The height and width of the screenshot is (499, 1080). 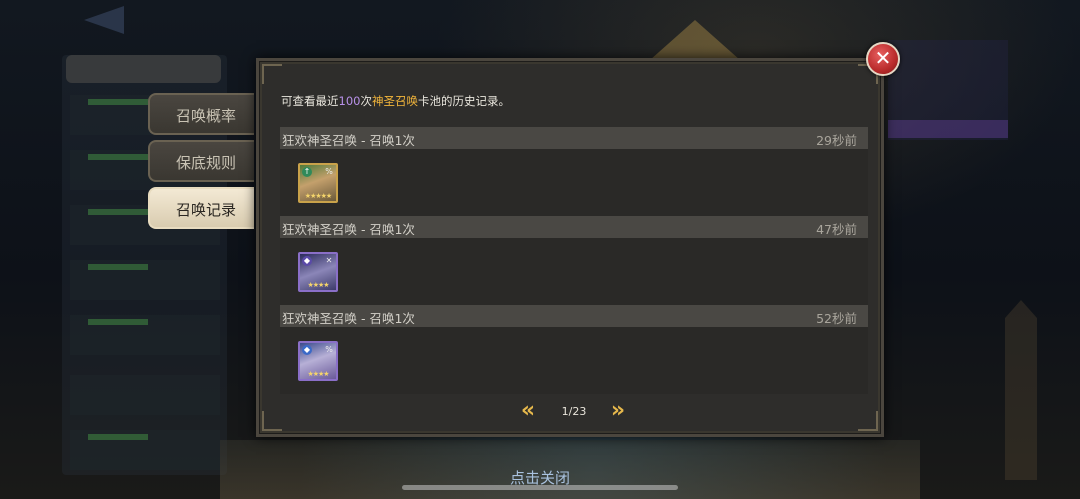 What do you see at coordinates (528, 412) in the screenshot?
I see `double-chevron-left-icon: «` at bounding box center [528, 412].